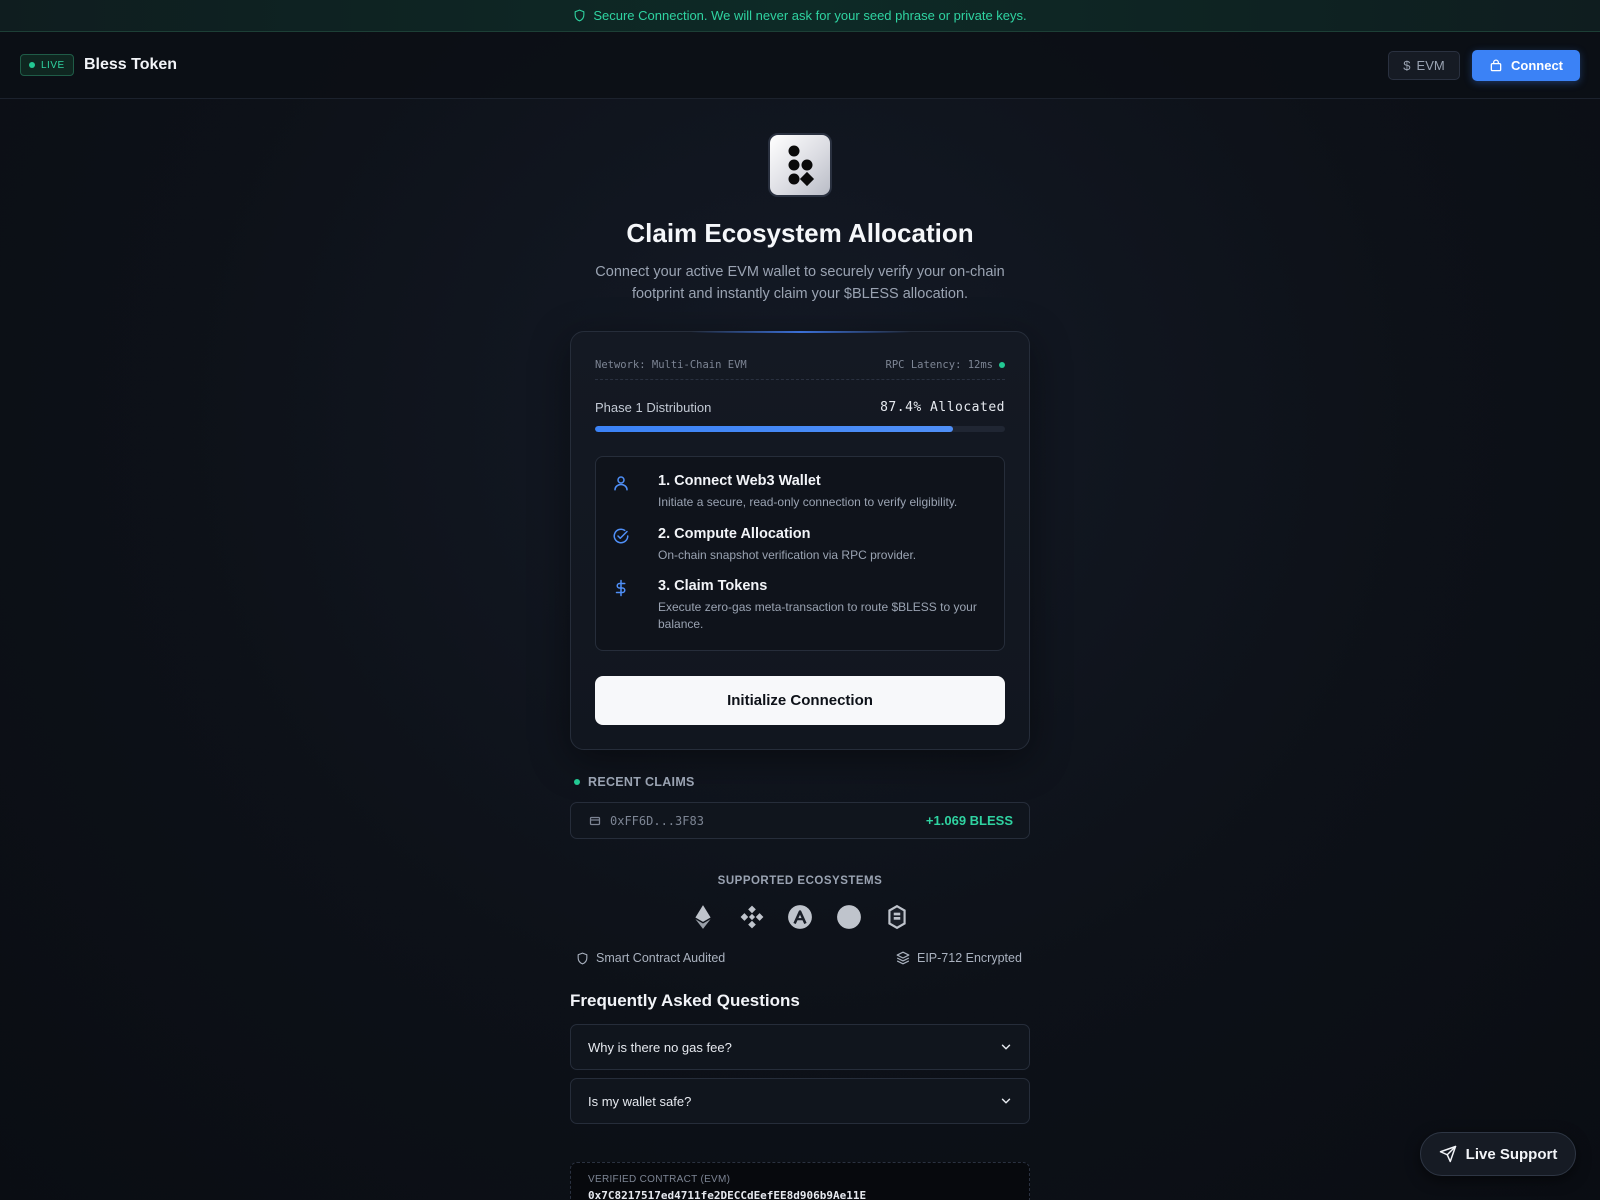  I want to click on user-icon, so click(621, 483).